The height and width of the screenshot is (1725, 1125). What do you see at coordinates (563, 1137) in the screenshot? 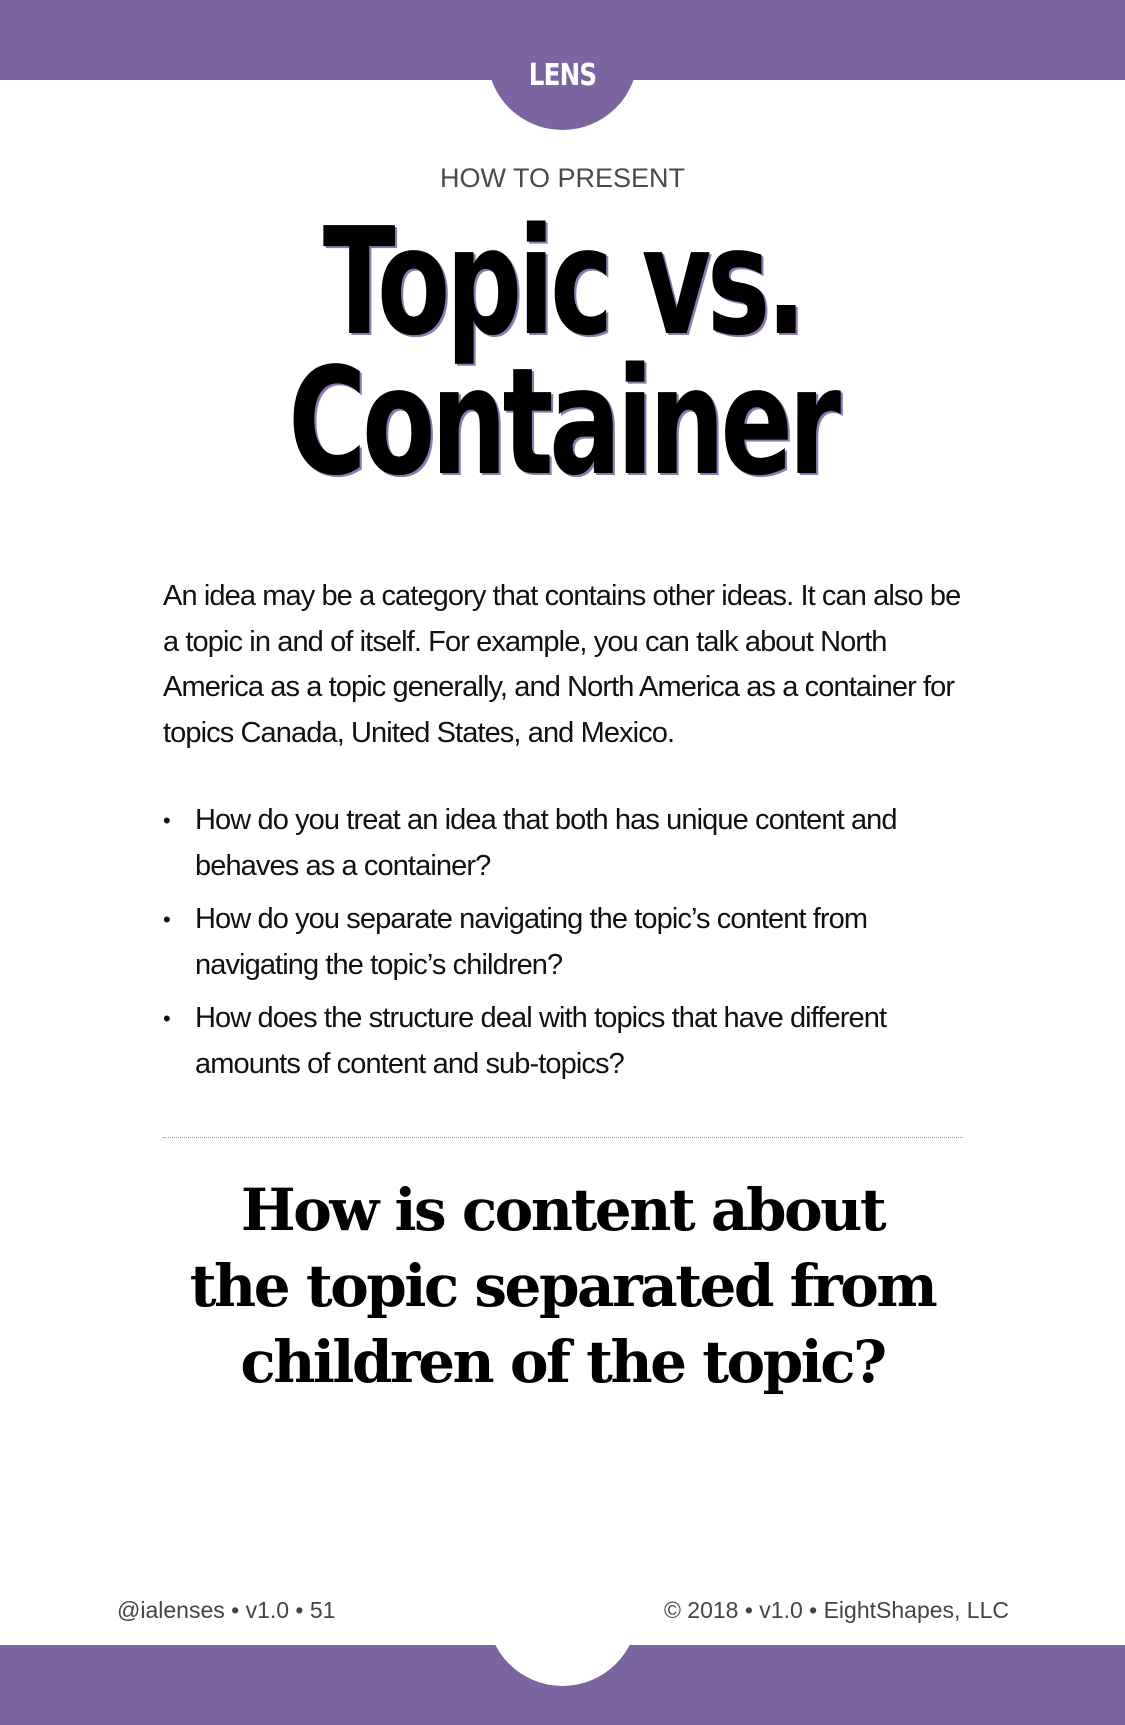
I see `dotted-divider` at bounding box center [563, 1137].